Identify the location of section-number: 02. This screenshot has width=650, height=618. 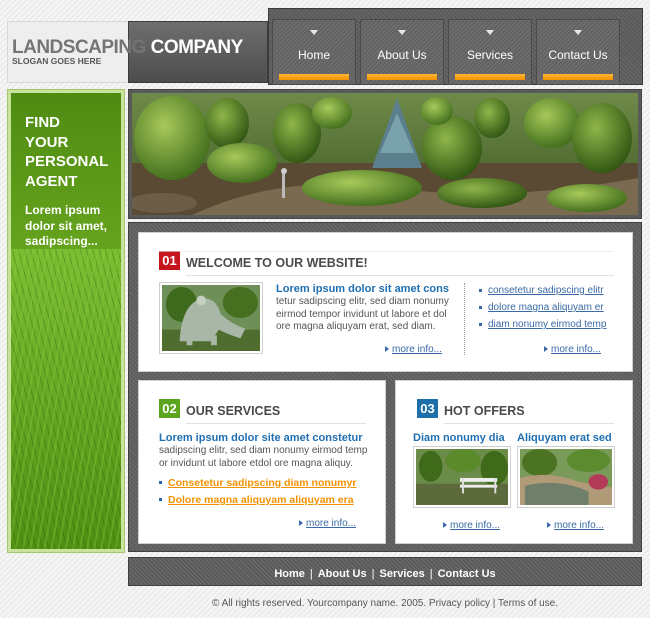
(169, 408).